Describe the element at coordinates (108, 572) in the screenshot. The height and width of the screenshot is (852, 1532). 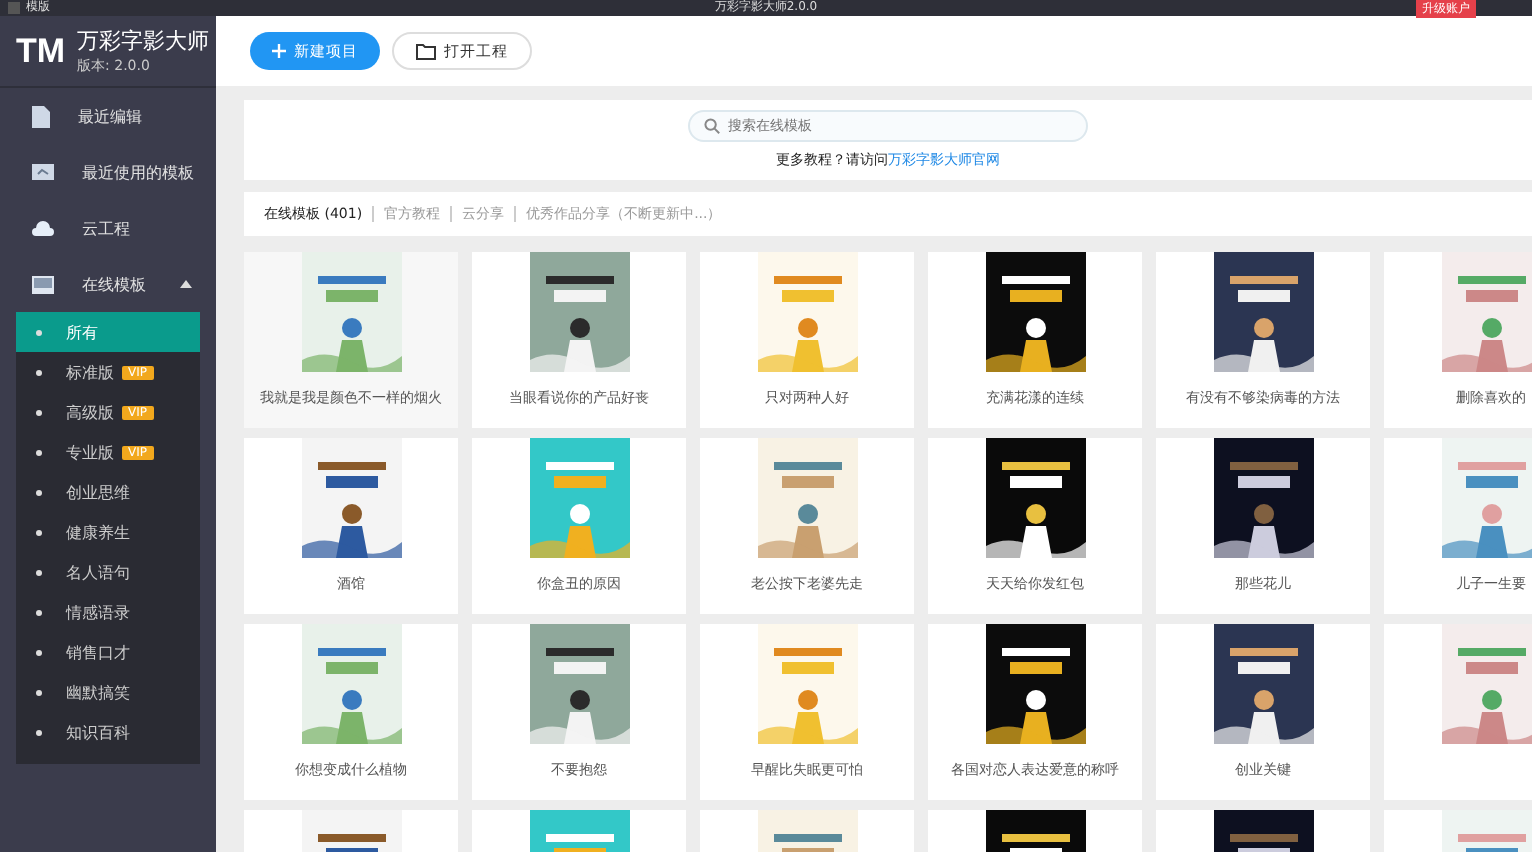
I see `sidebar-subitem: 名人语句` at that location.